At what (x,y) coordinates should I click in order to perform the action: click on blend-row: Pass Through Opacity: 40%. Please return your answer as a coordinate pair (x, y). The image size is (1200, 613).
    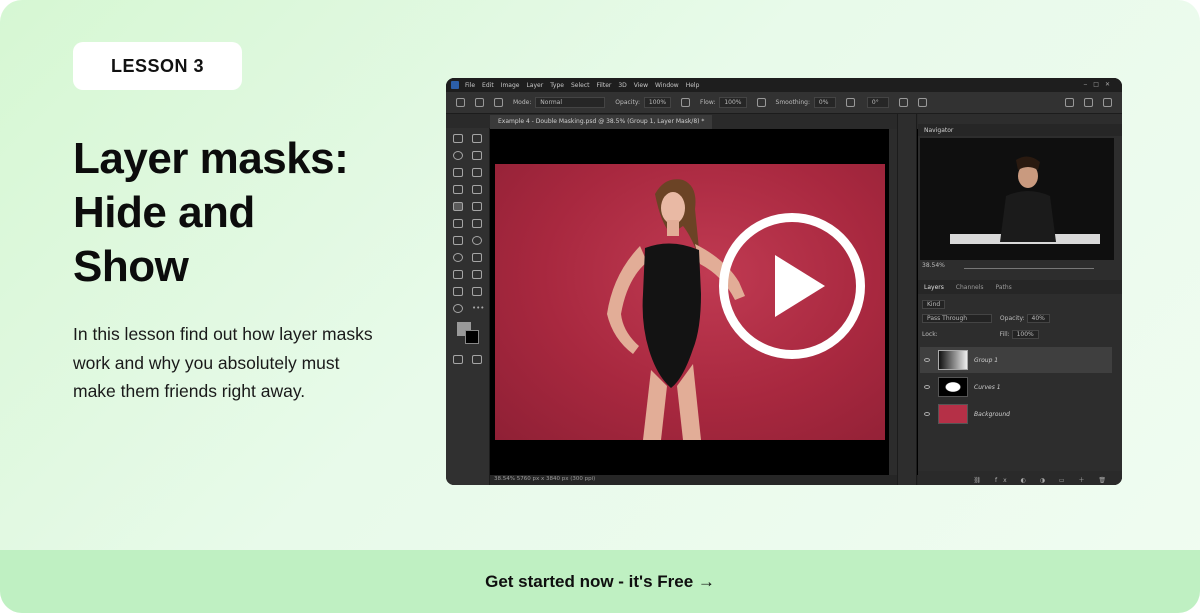
    Looking at the image, I should click on (1020, 320).